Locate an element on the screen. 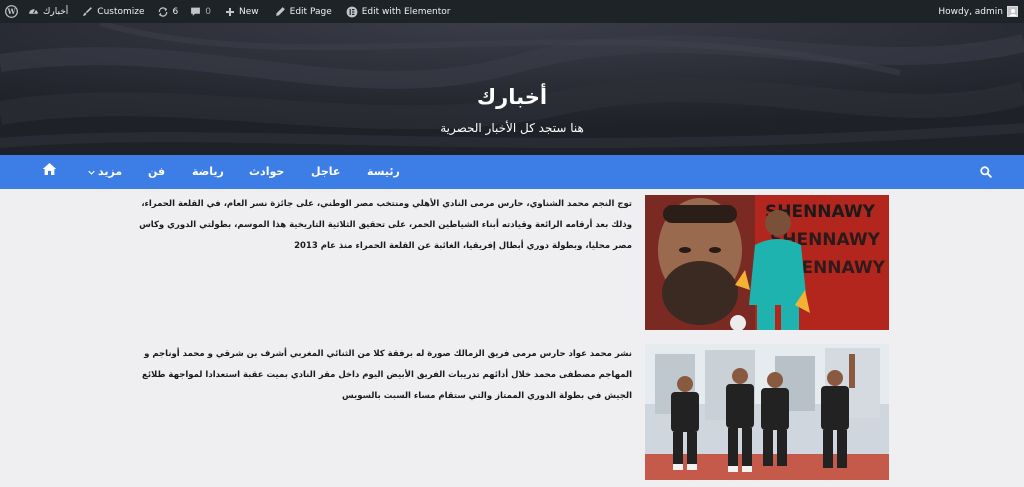 Image resolution: width=1024 pixels, height=487 pixels. new-content-link: New is located at coordinates (242, 11).